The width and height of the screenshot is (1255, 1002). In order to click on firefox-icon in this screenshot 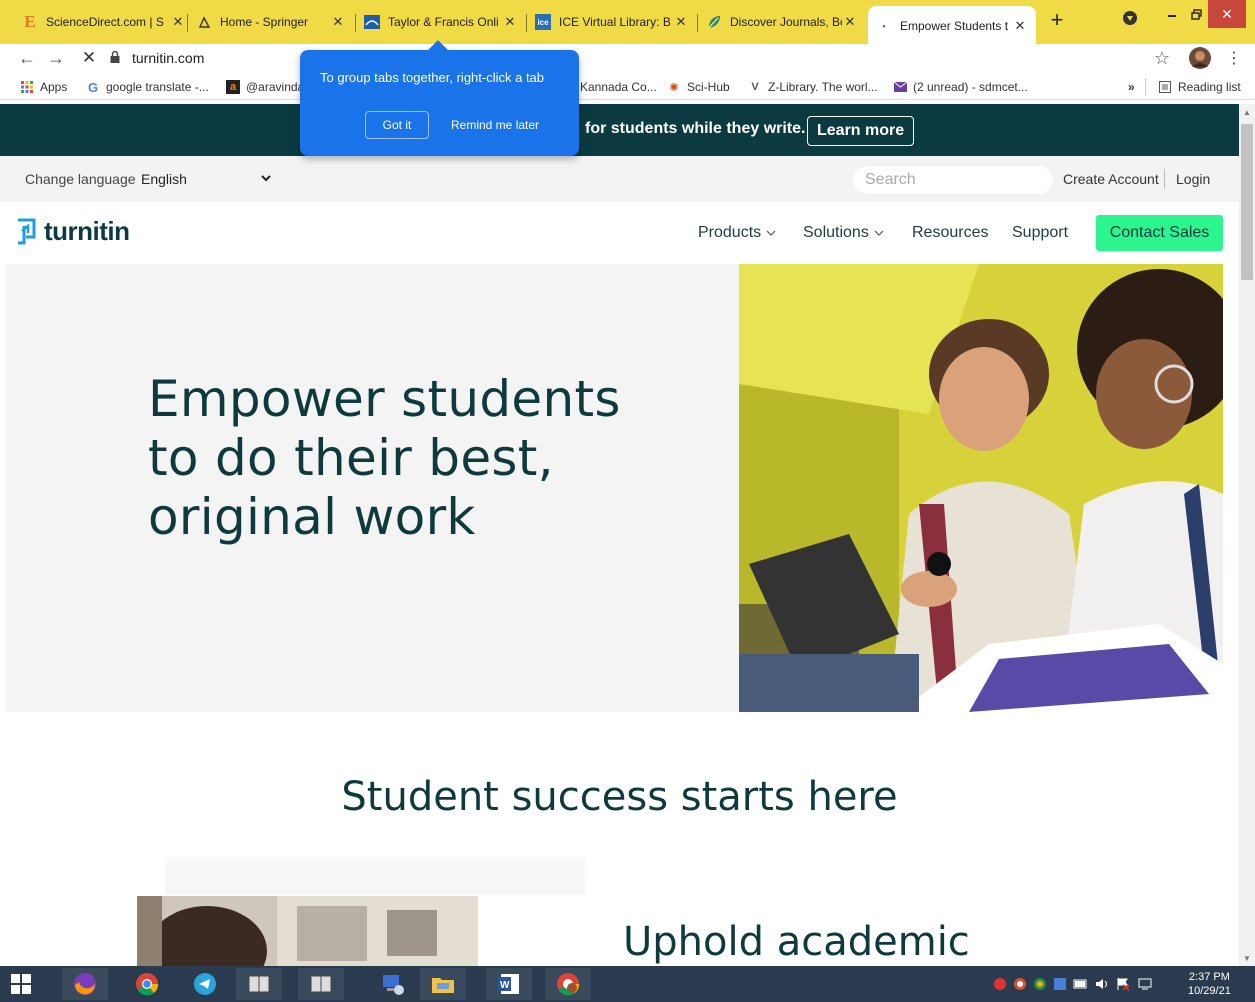, I will do `click(85, 984)`.